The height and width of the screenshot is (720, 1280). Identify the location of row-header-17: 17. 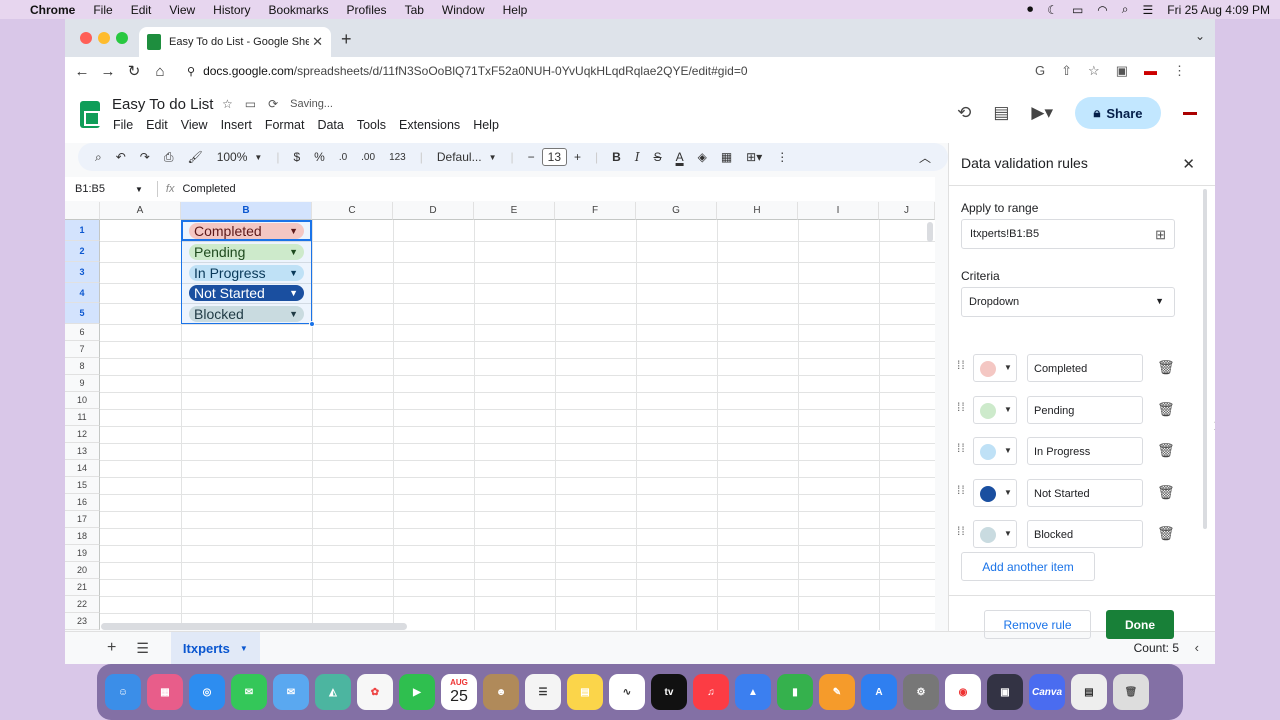
(82, 519).